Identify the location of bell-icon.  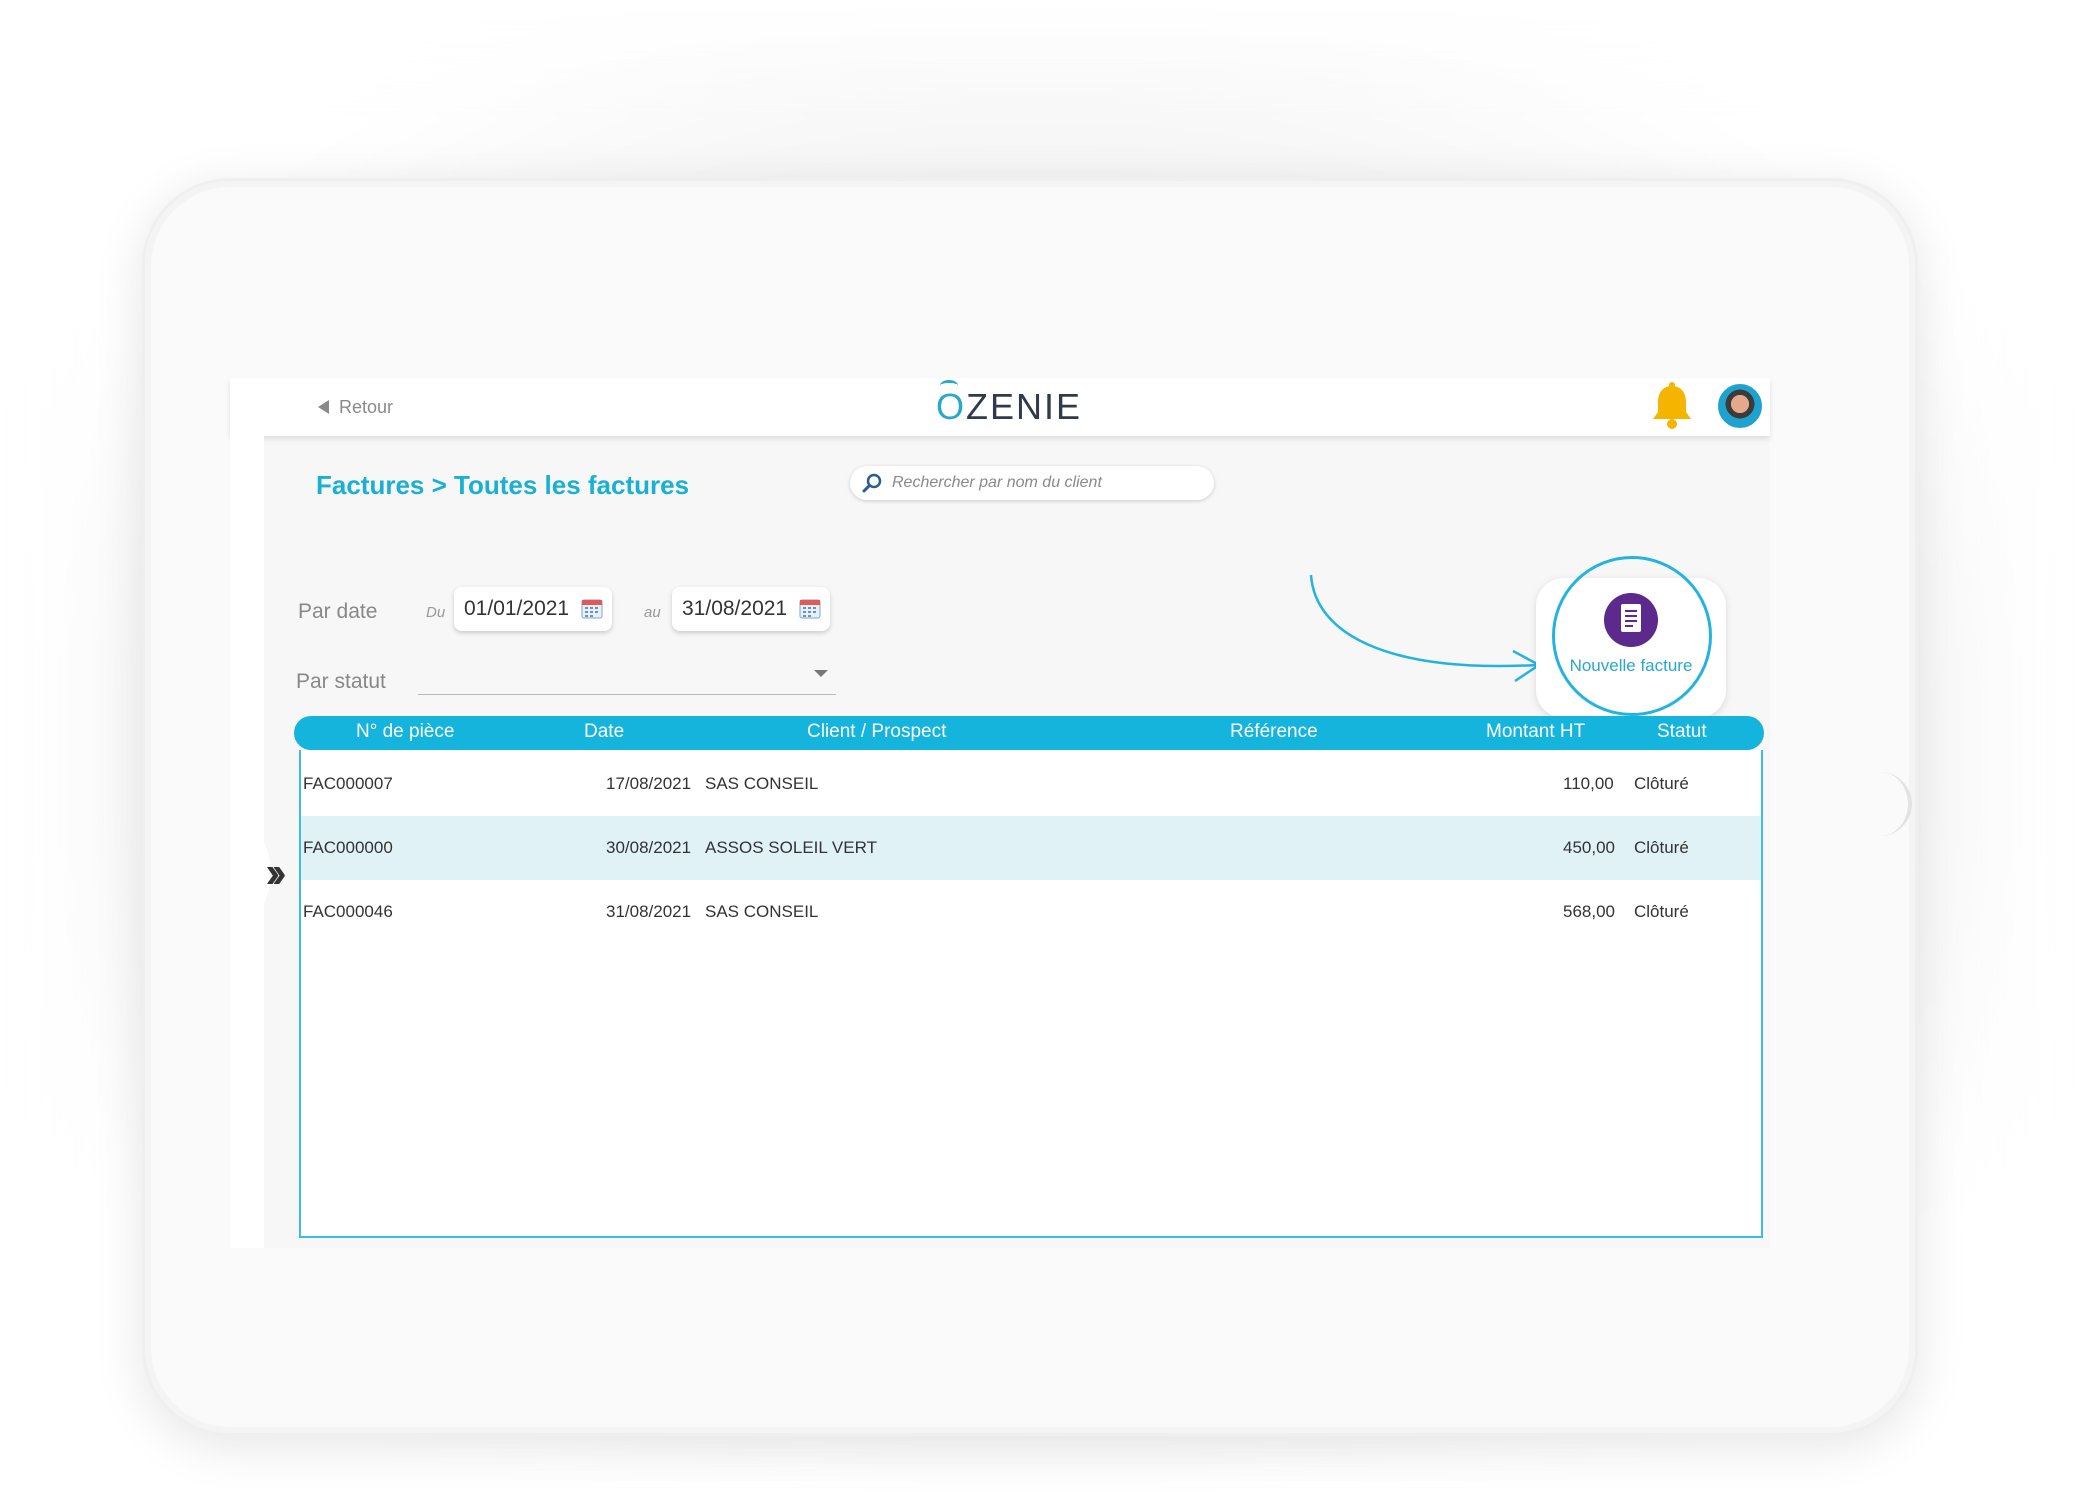
(1672, 407).